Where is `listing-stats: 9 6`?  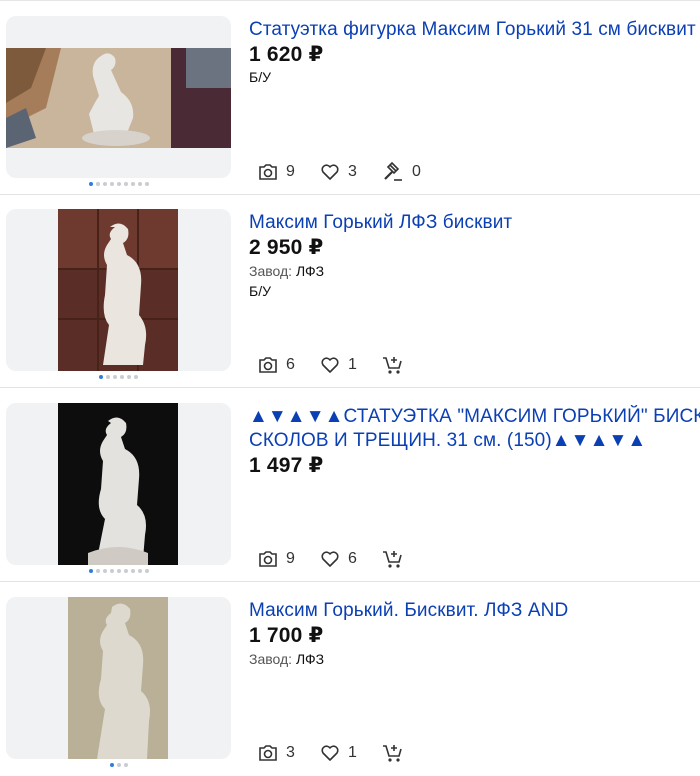 listing-stats: 9 6 is located at coordinates (347, 559).